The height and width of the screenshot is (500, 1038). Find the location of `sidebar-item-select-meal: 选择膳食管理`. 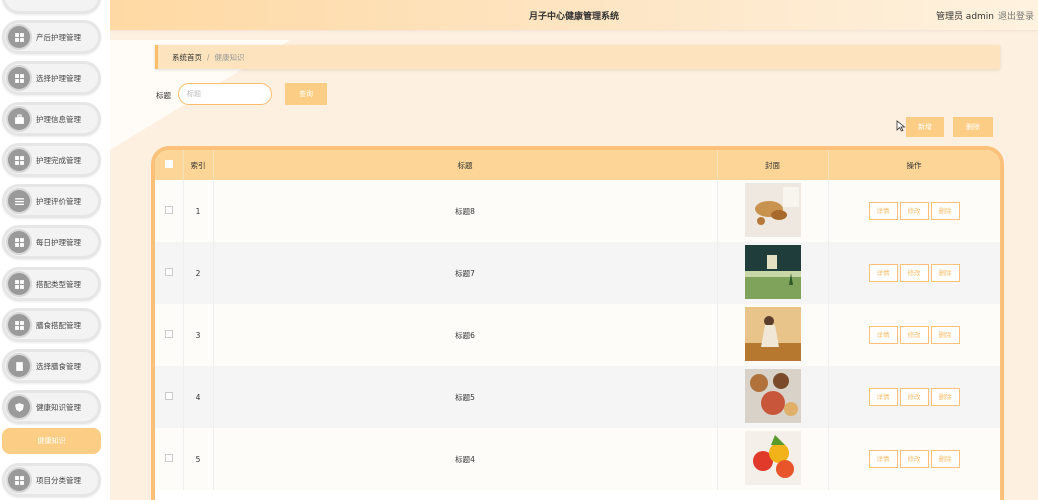

sidebar-item-select-meal: 选择膳食管理 is located at coordinates (51, 366).